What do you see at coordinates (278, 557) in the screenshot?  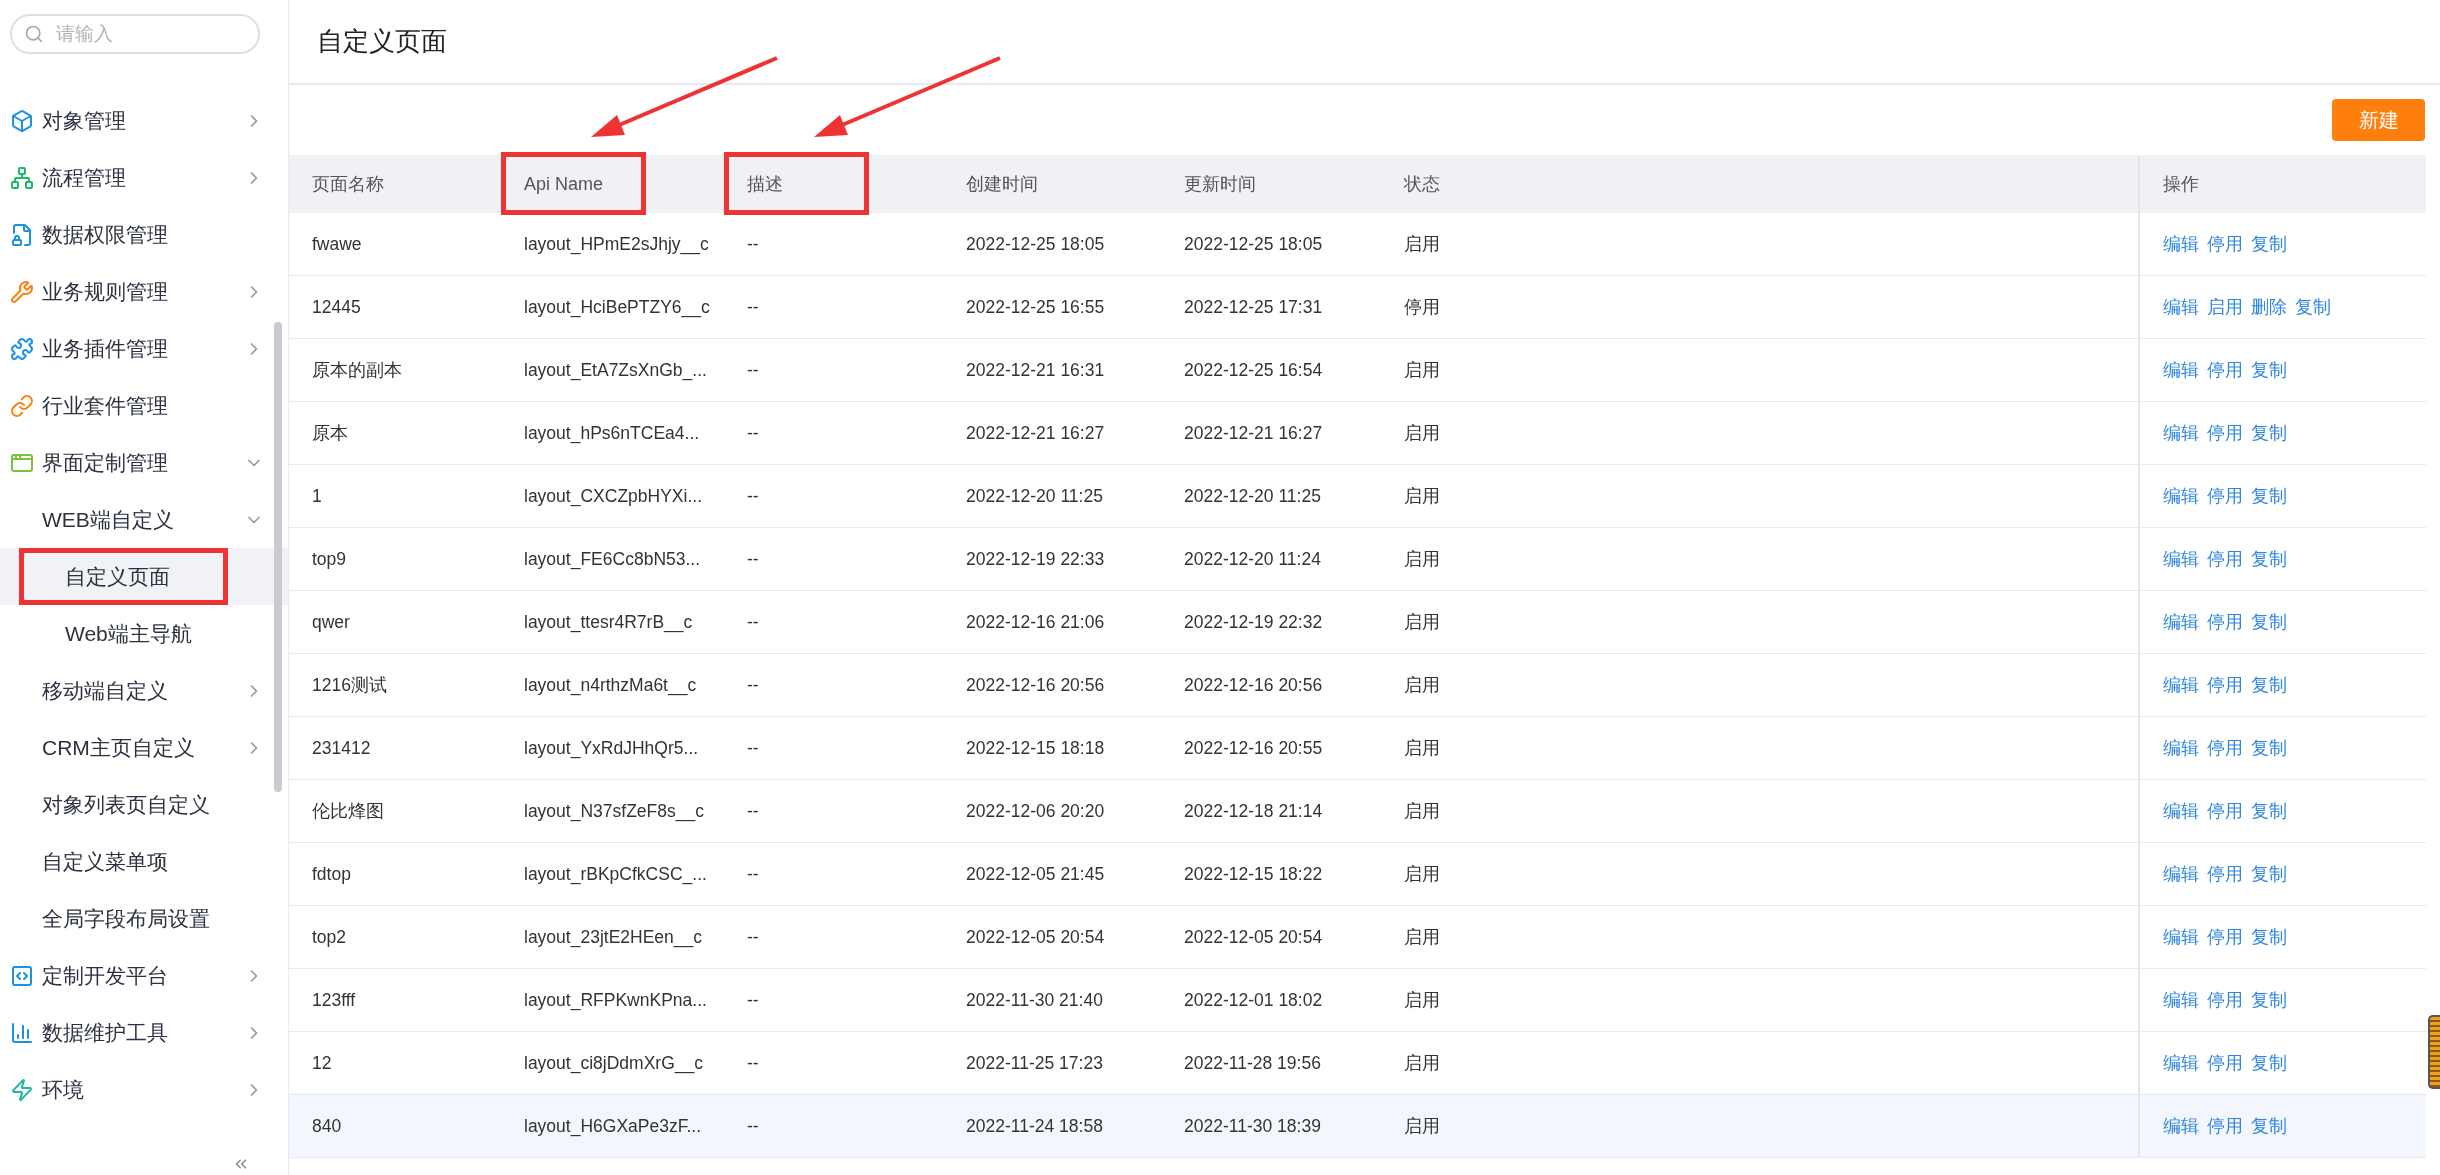 I see `scrollbar-thumb` at bounding box center [278, 557].